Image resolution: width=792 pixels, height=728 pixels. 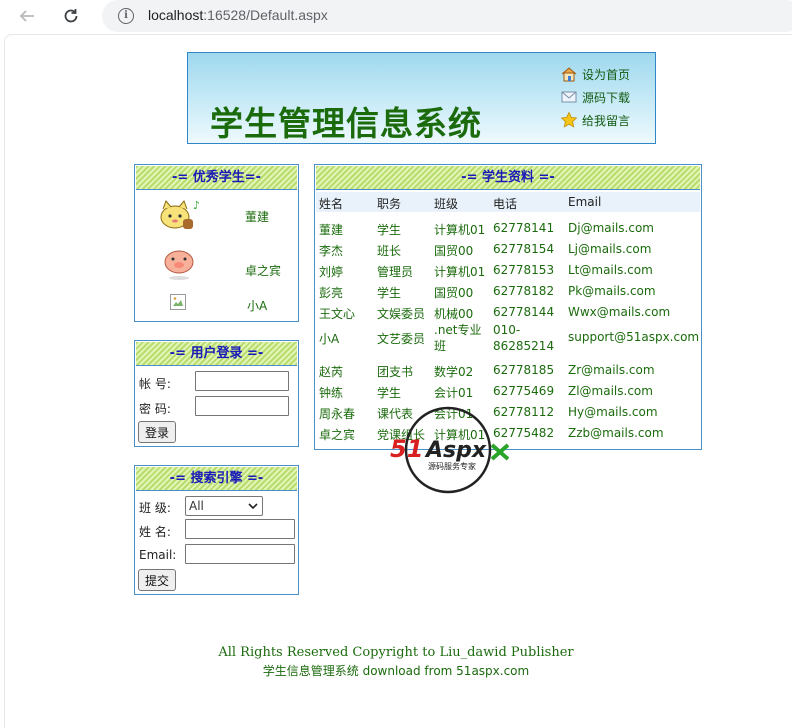 What do you see at coordinates (611, 370) in the screenshot?
I see `row-email: Zr@mails.com` at bounding box center [611, 370].